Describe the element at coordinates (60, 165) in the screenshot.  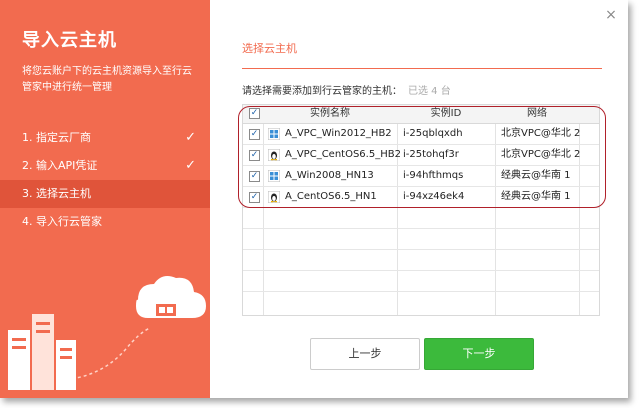
I see `step-label: 2. 输入API凭证` at that location.